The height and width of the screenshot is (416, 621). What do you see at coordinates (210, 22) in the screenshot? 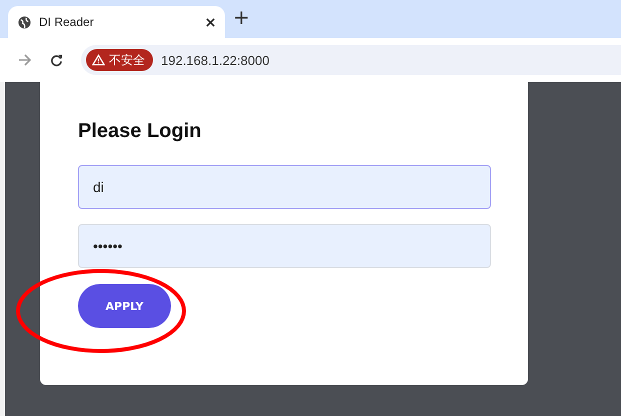
I see `close-icon` at bounding box center [210, 22].